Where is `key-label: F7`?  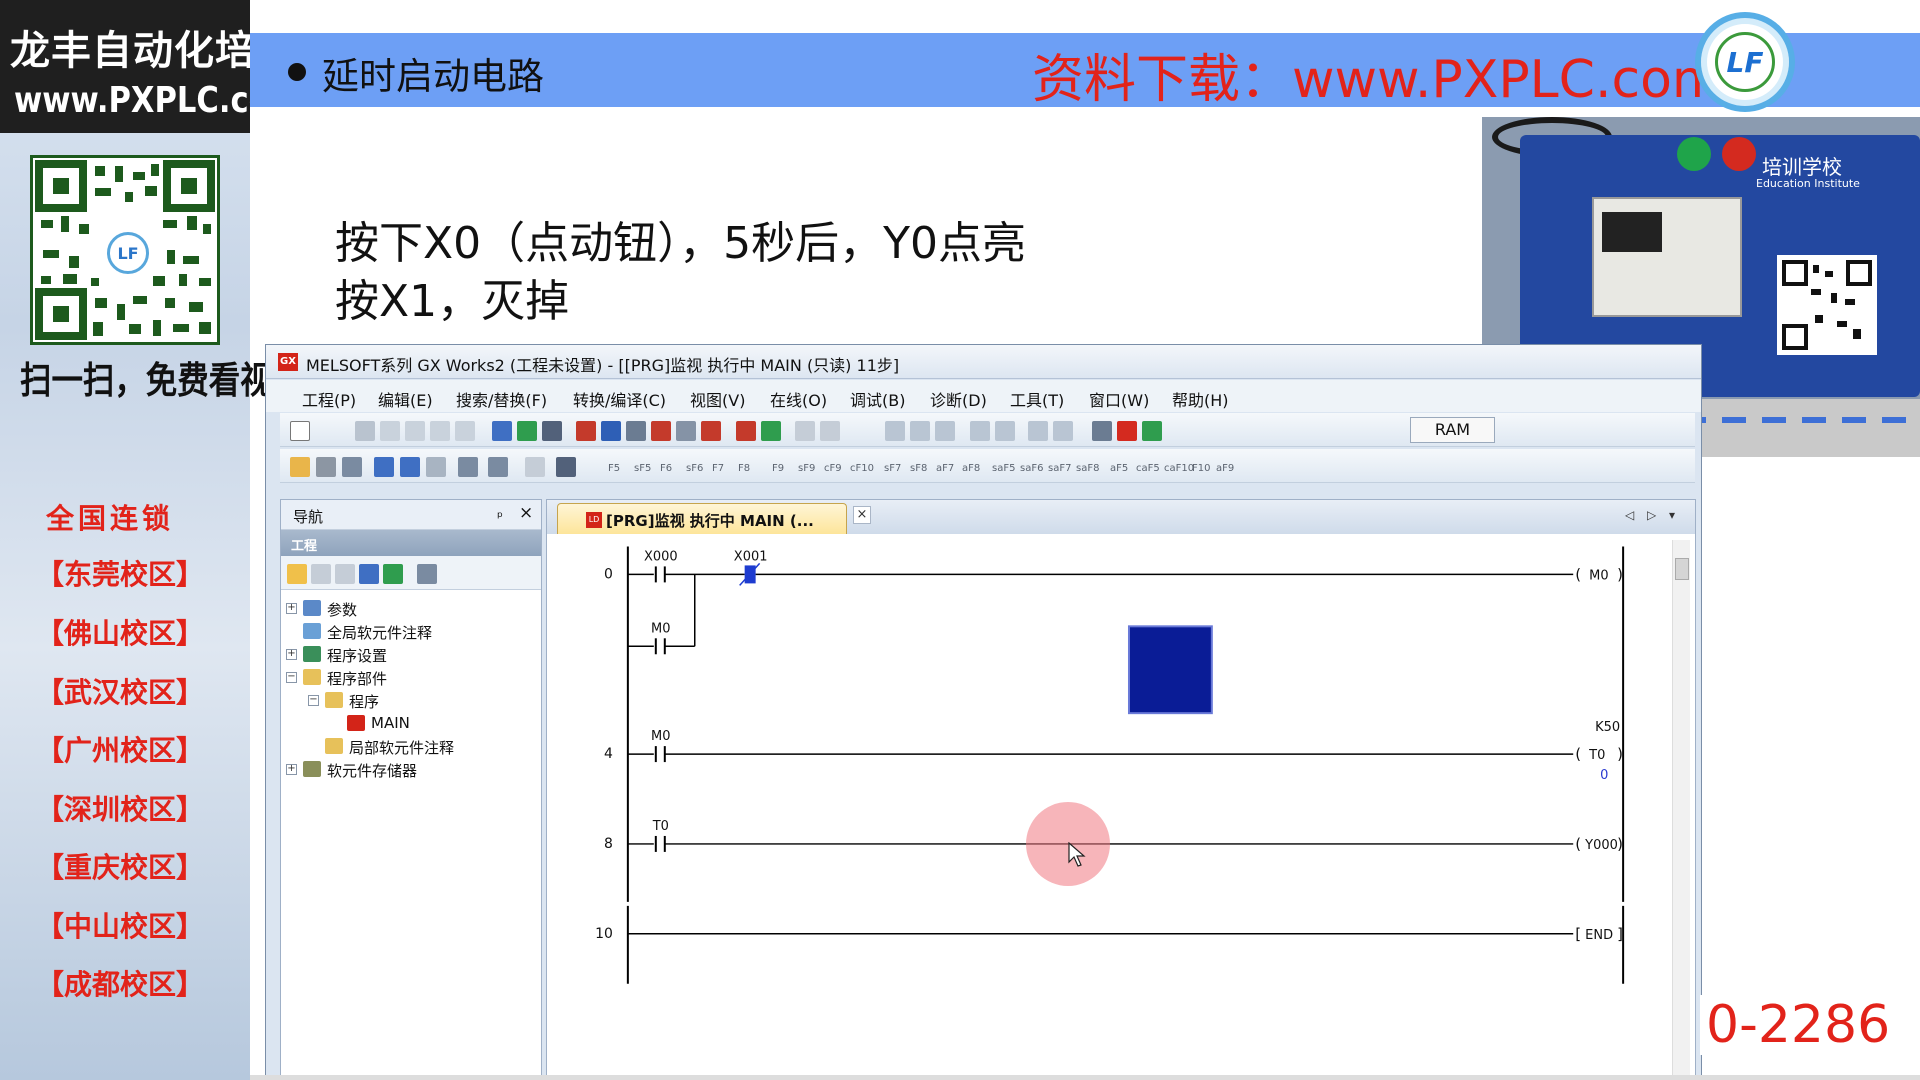
key-label: F7 is located at coordinates (718, 468).